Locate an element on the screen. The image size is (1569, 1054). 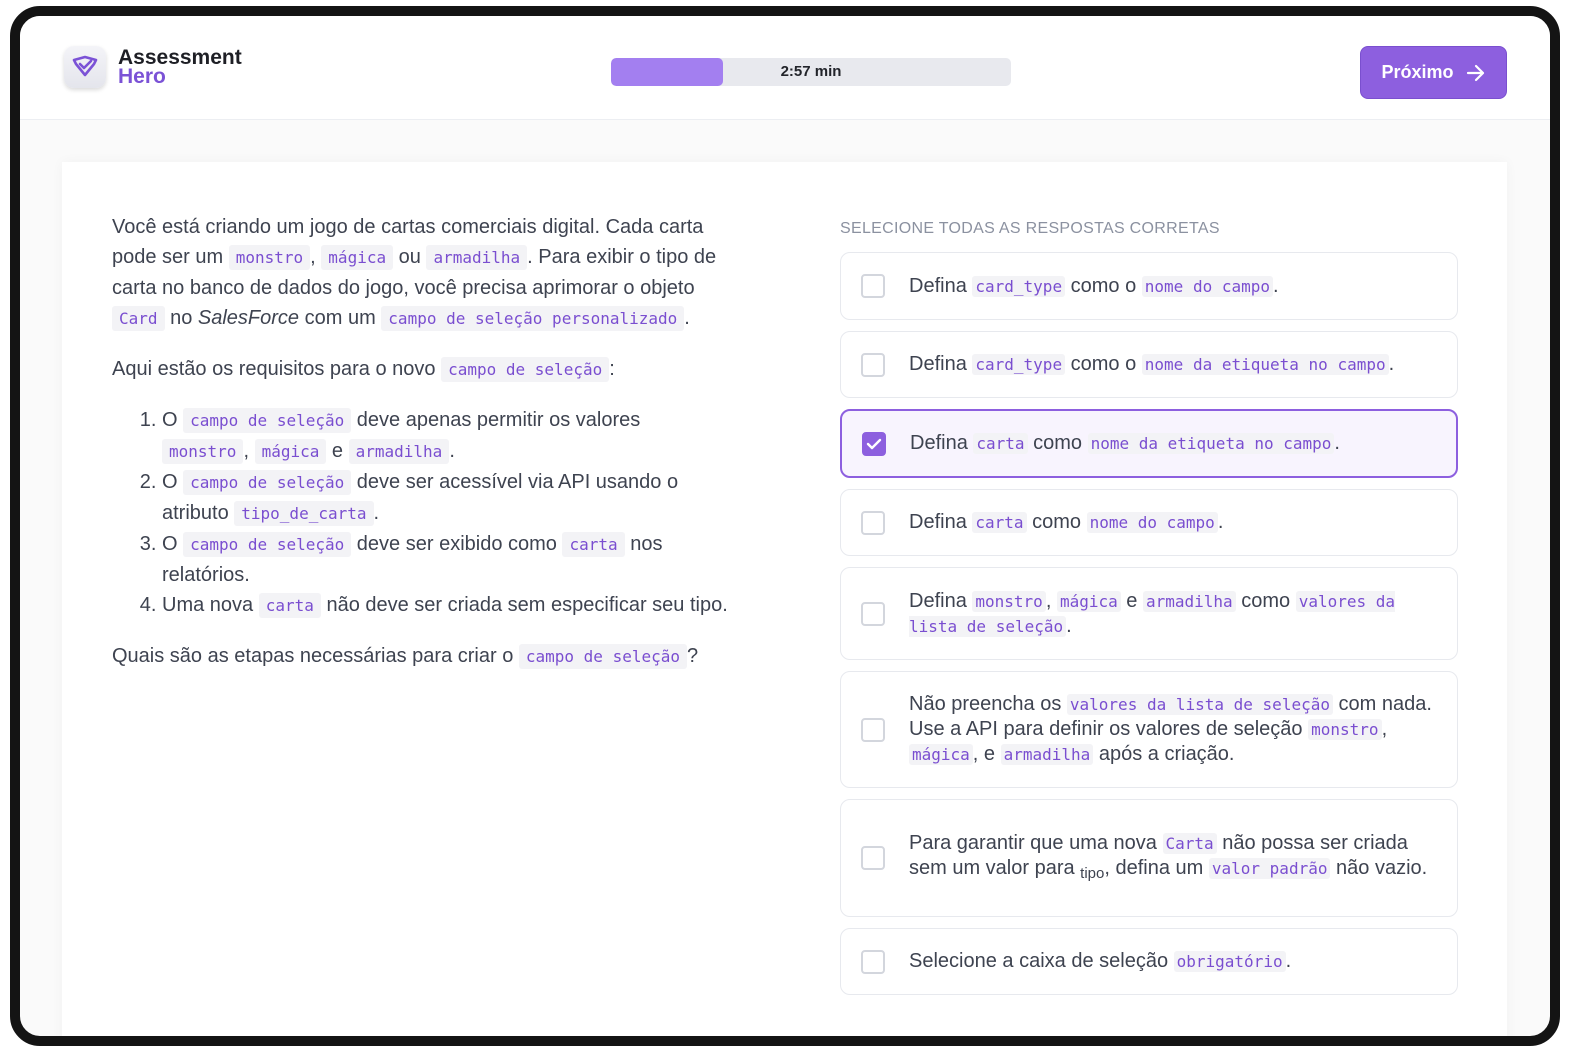
timer-progress-bar: 2:57 min is located at coordinates (811, 72).